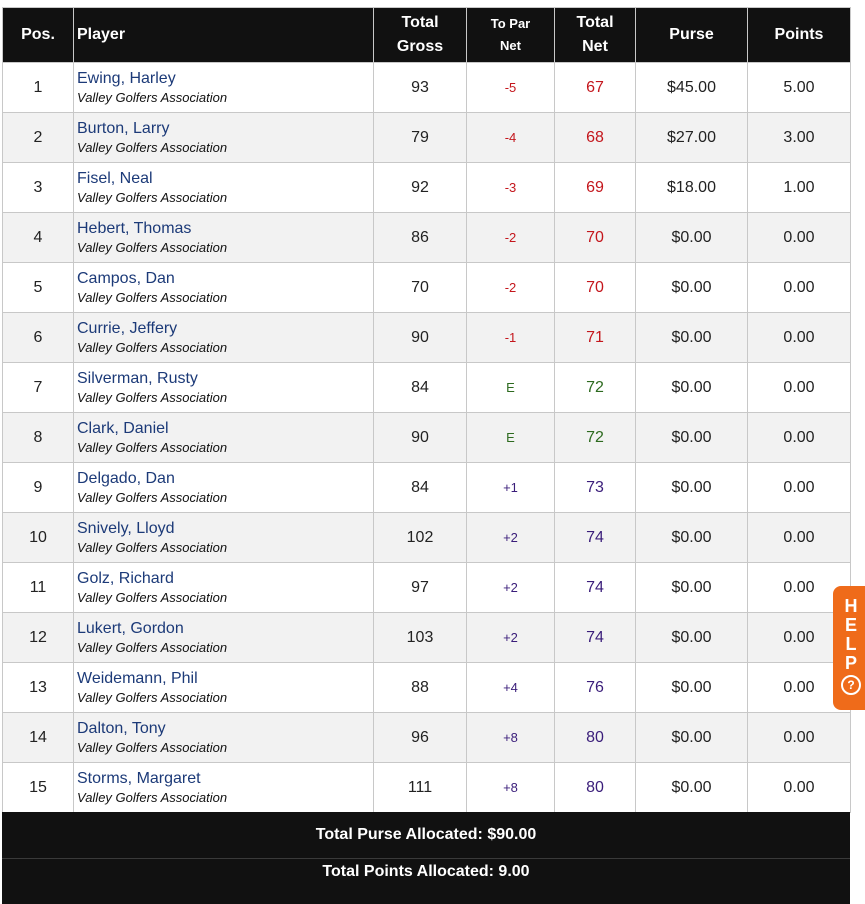 The image size is (865, 904). I want to click on purse-cell: $27.00, so click(691, 137).